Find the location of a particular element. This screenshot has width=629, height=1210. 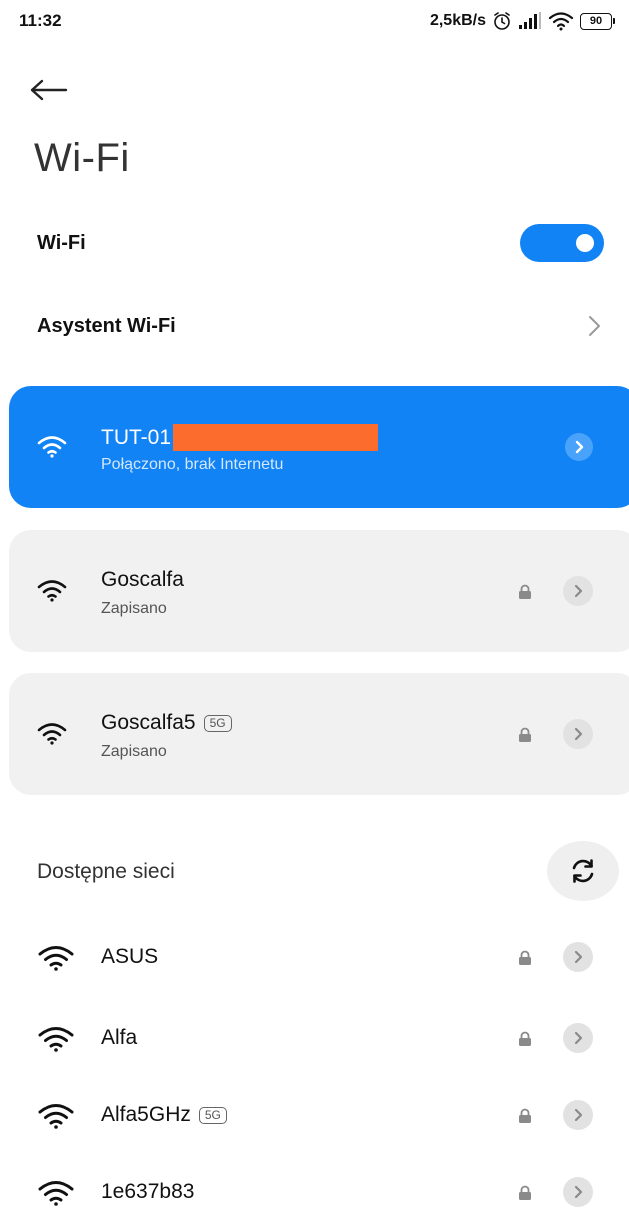

network-name: TUT-01 is located at coordinates (240, 437).